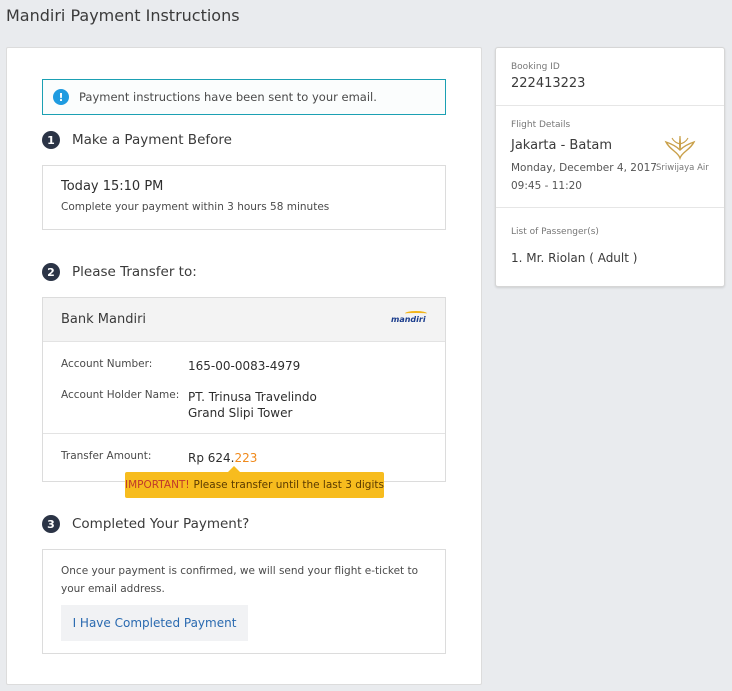 The image size is (732, 691). What do you see at coordinates (152, 140) in the screenshot?
I see `step-1-title: Make a Payment Before` at bounding box center [152, 140].